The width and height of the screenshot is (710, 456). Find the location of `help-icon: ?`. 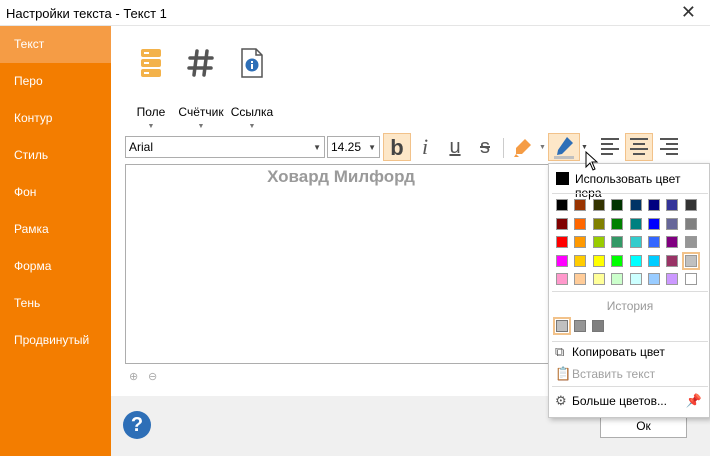

help-icon: ? is located at coordinates (137, 425).